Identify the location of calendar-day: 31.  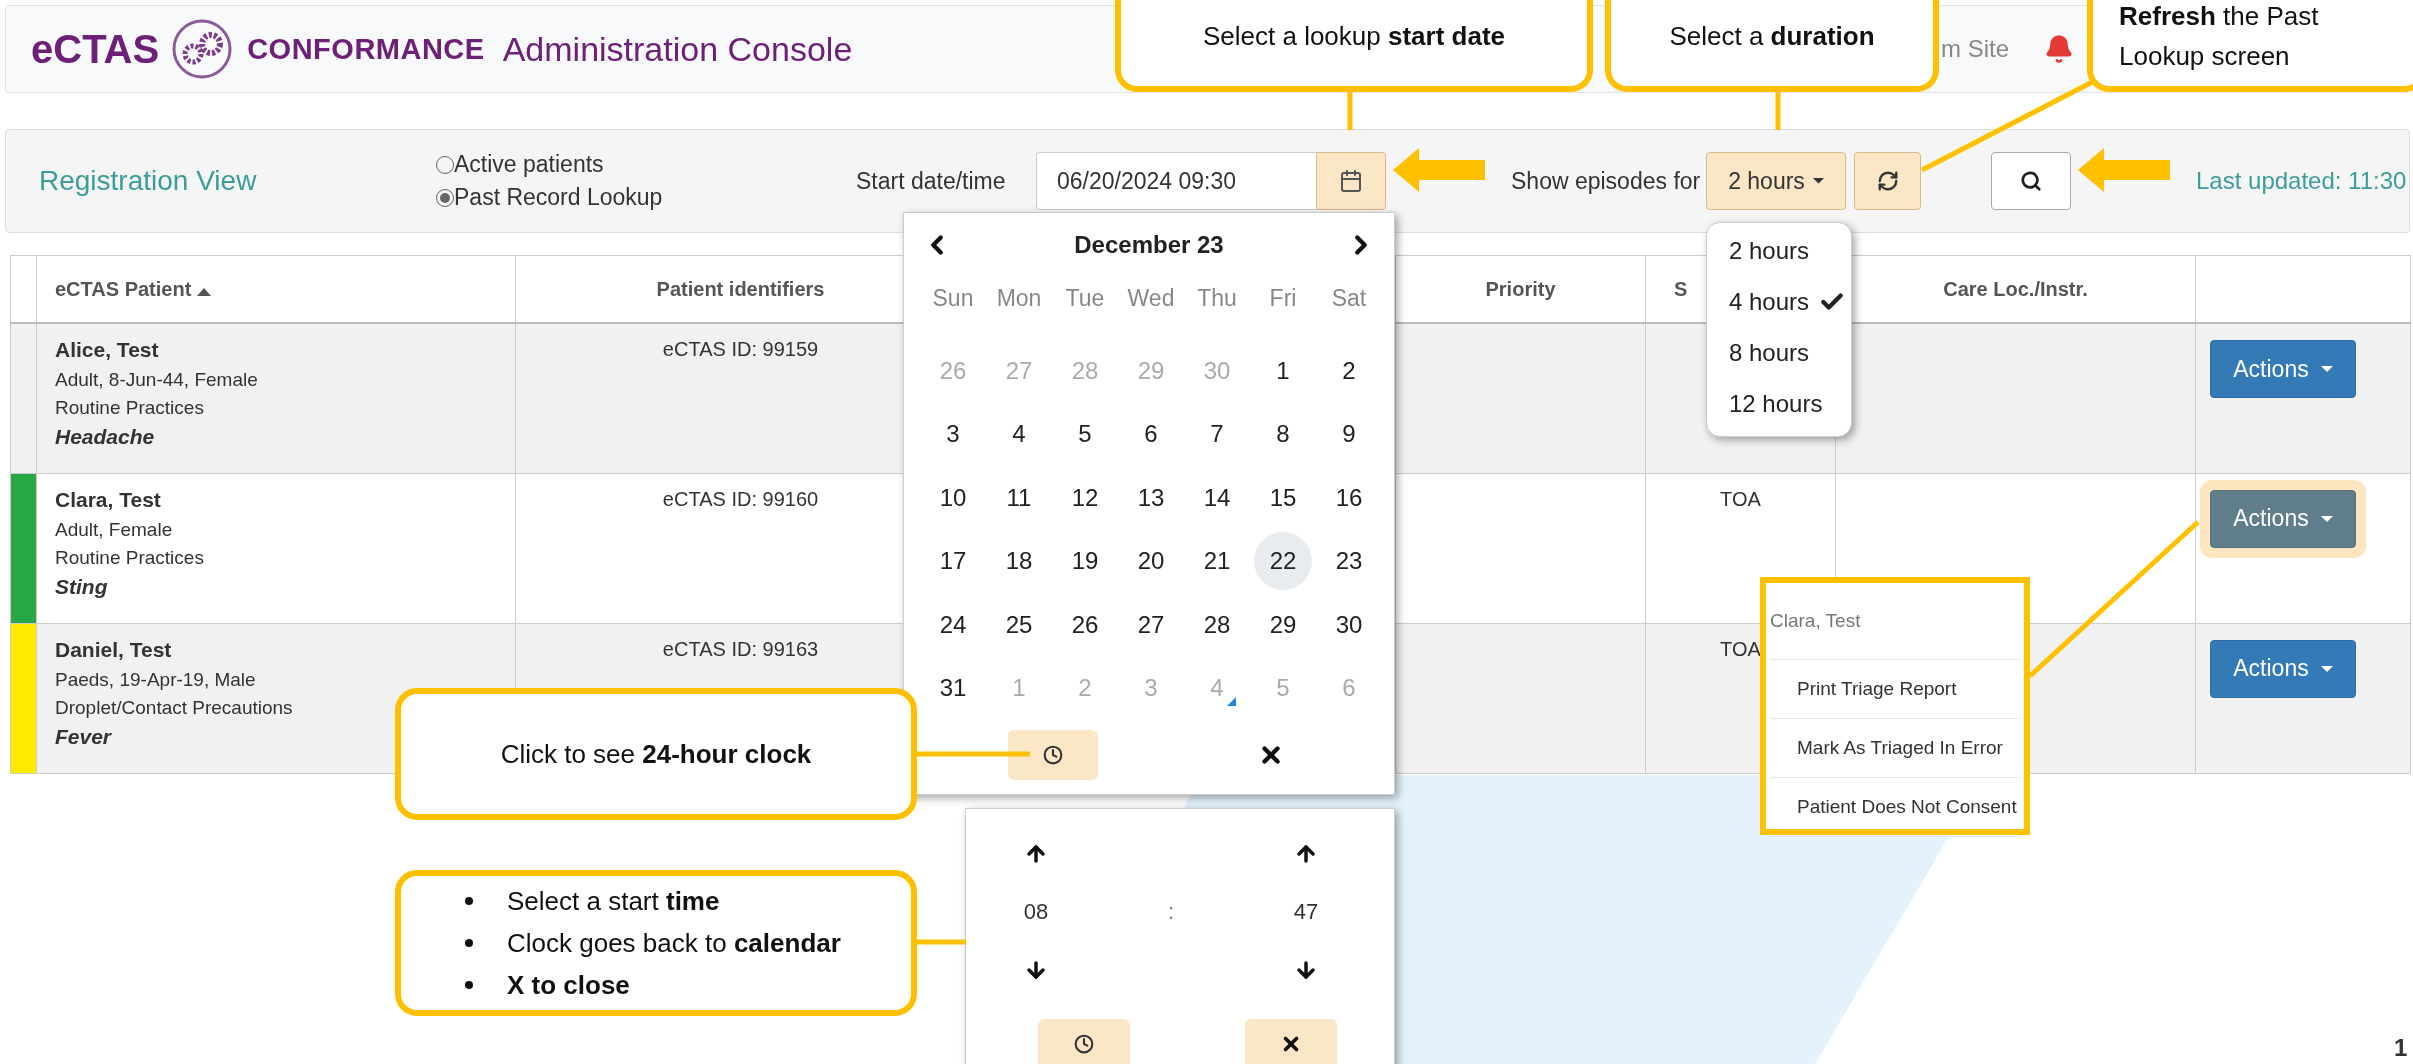
(953, 688).